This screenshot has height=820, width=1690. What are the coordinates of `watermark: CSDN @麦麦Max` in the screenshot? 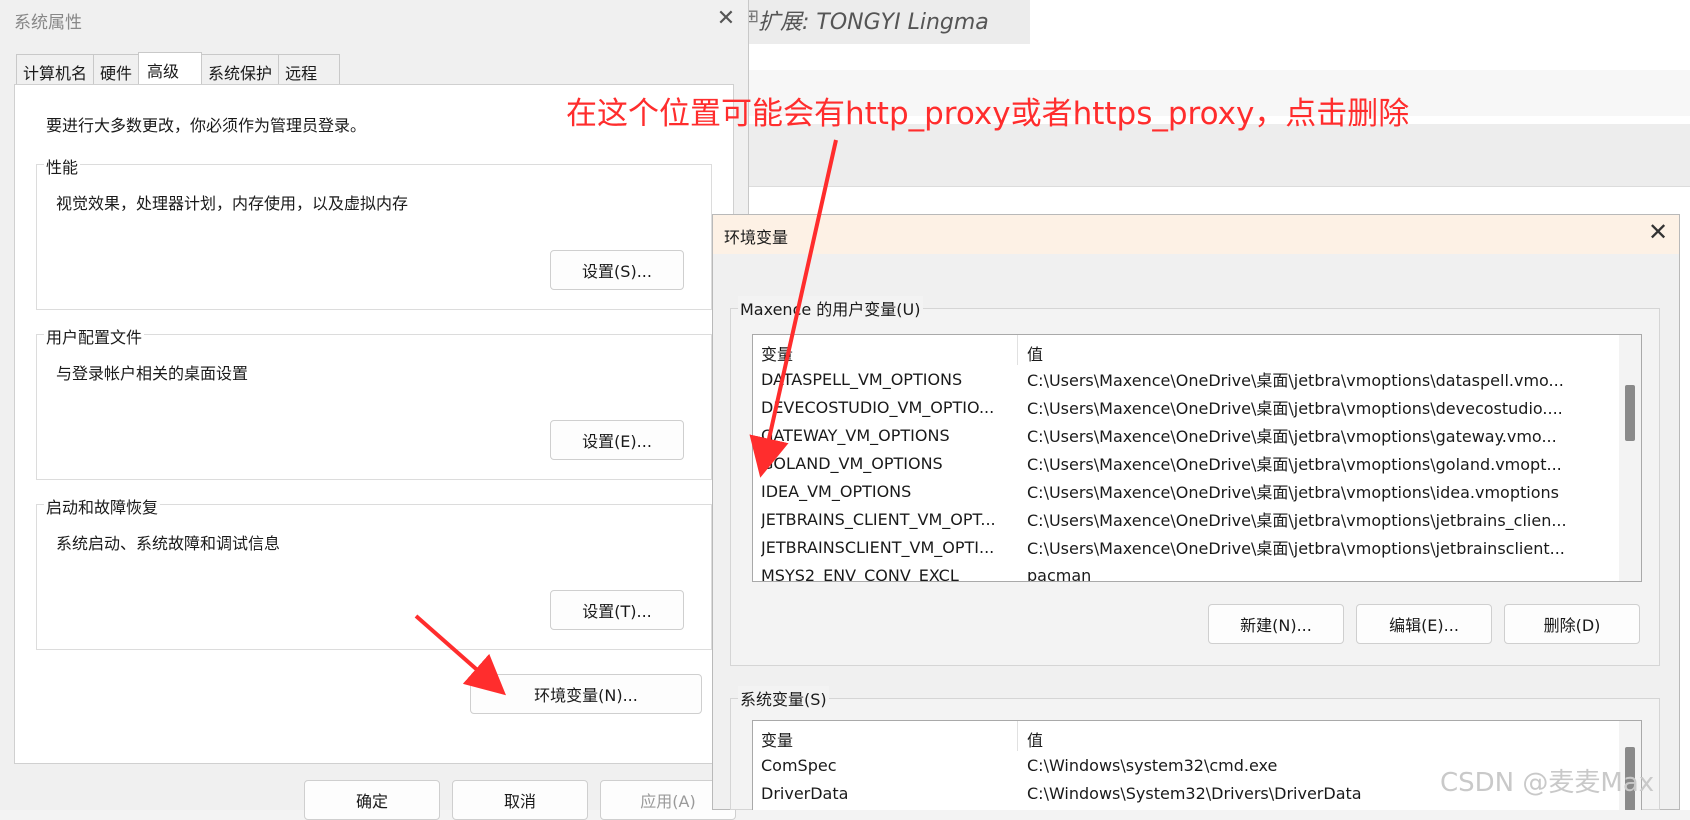 It's located at (1547, 783).